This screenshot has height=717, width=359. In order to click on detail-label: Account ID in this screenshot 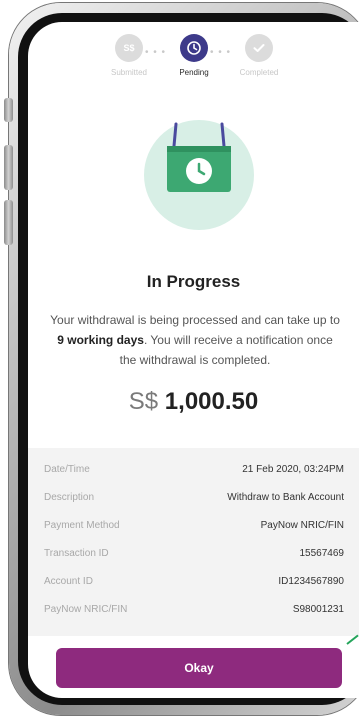, I will do `click(68, 581)`.